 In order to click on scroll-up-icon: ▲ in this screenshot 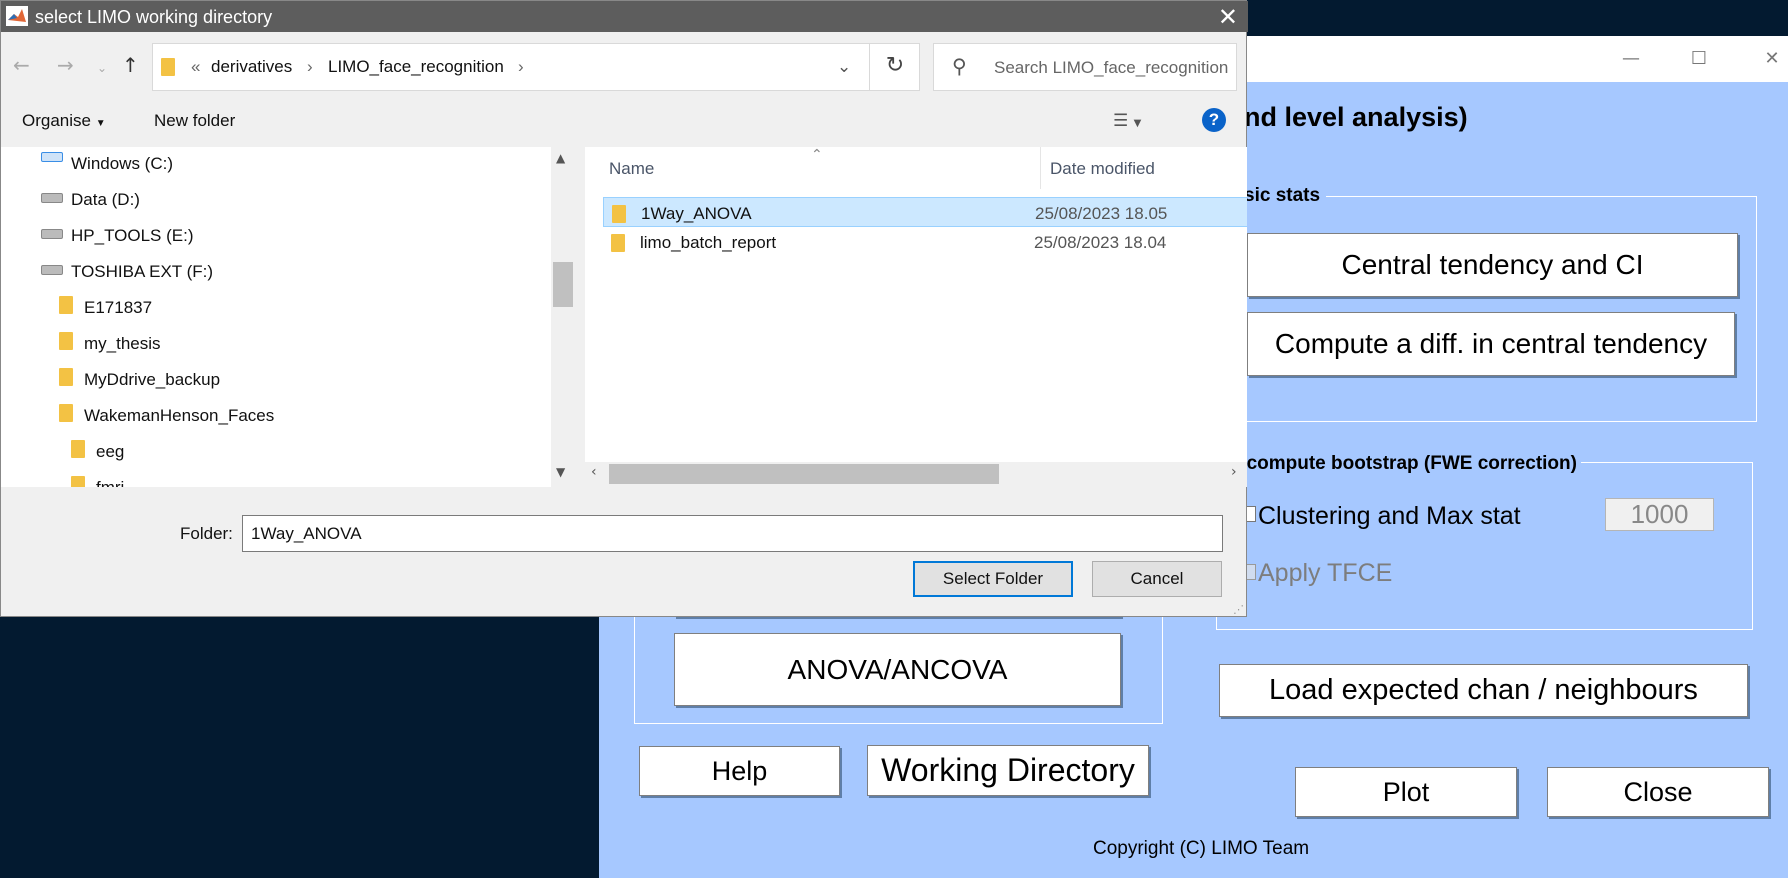, I will do `click(560, 158)`.